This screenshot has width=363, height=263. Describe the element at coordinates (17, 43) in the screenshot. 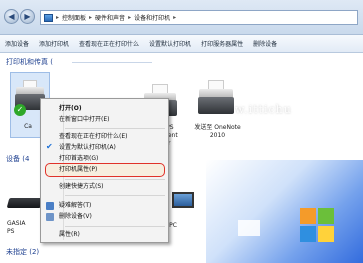

I see `add-device-button: 添加设备` at that location.